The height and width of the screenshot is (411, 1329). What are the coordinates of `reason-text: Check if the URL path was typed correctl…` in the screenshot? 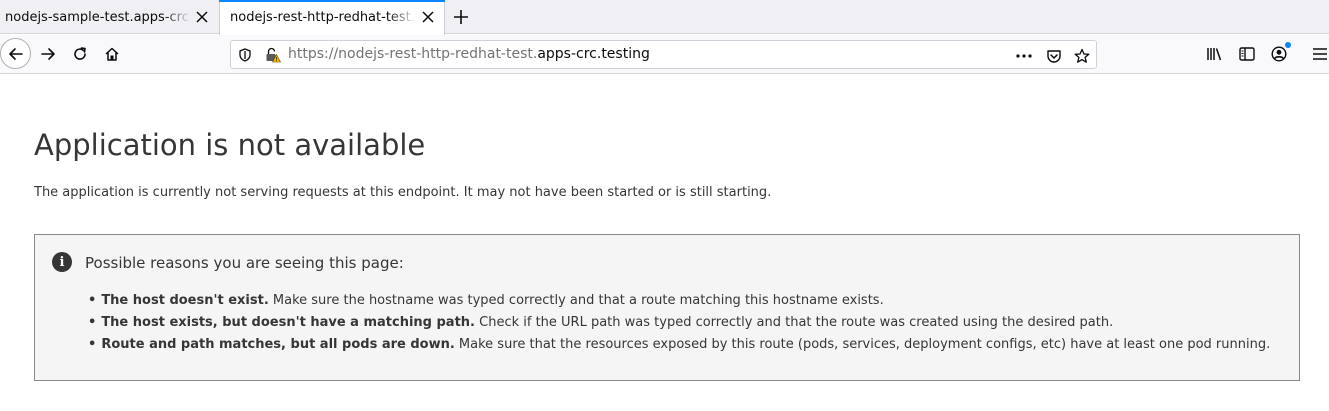 It's located at (794, 322).